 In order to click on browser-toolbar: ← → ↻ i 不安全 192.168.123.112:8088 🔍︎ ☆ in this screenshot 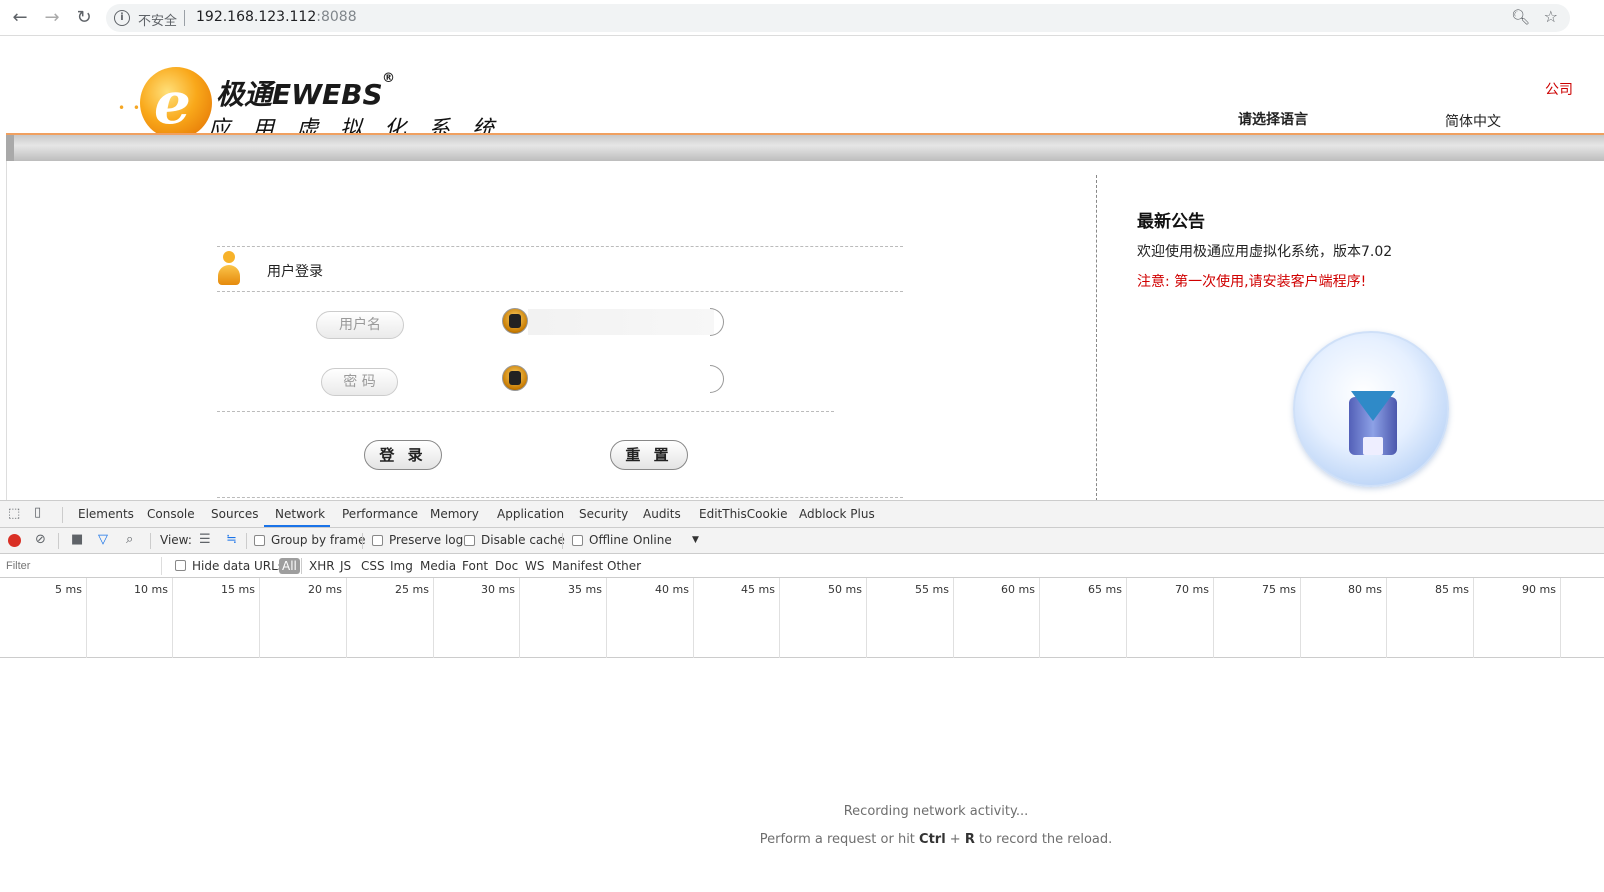, I will do `click(802, 18)`.